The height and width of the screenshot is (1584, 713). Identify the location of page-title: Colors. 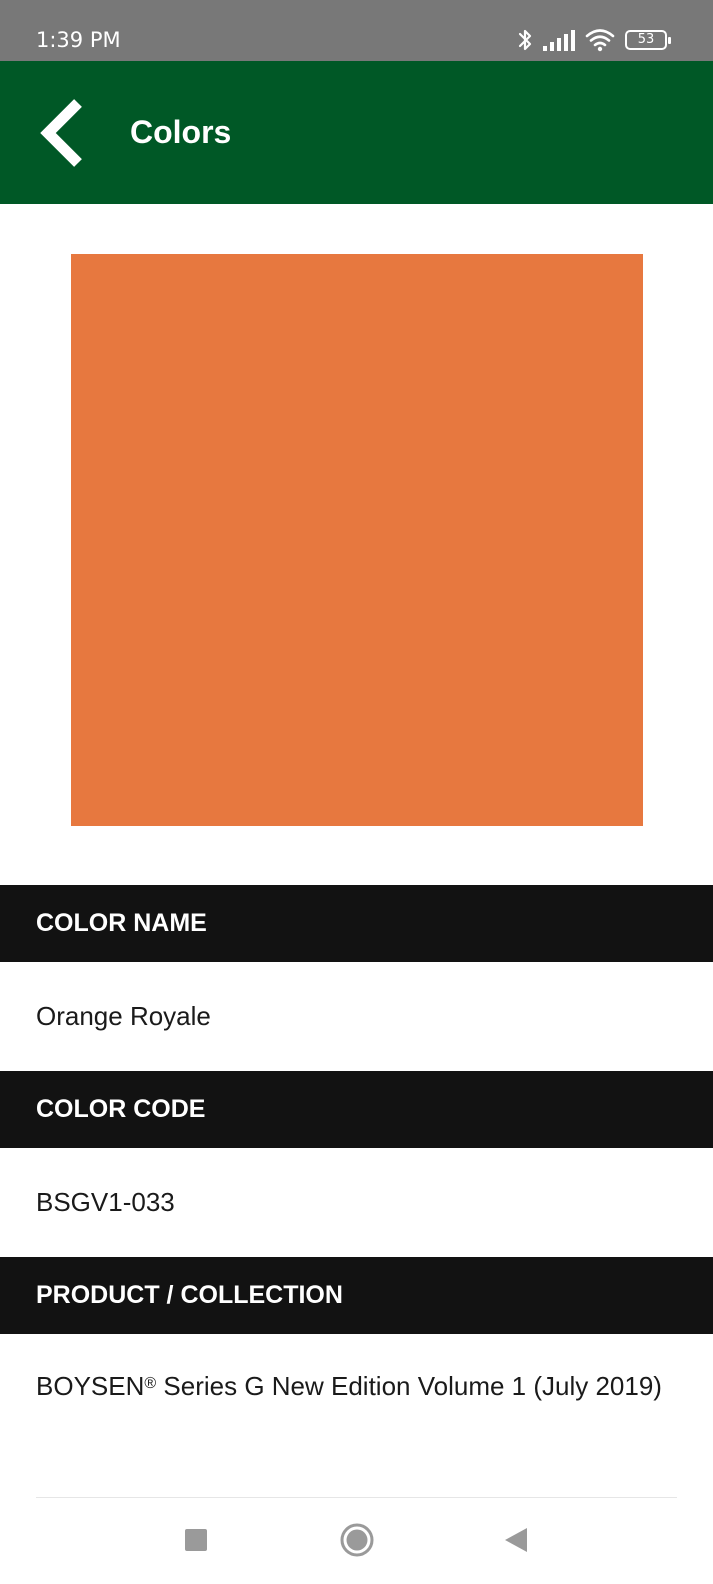
(181, 132).